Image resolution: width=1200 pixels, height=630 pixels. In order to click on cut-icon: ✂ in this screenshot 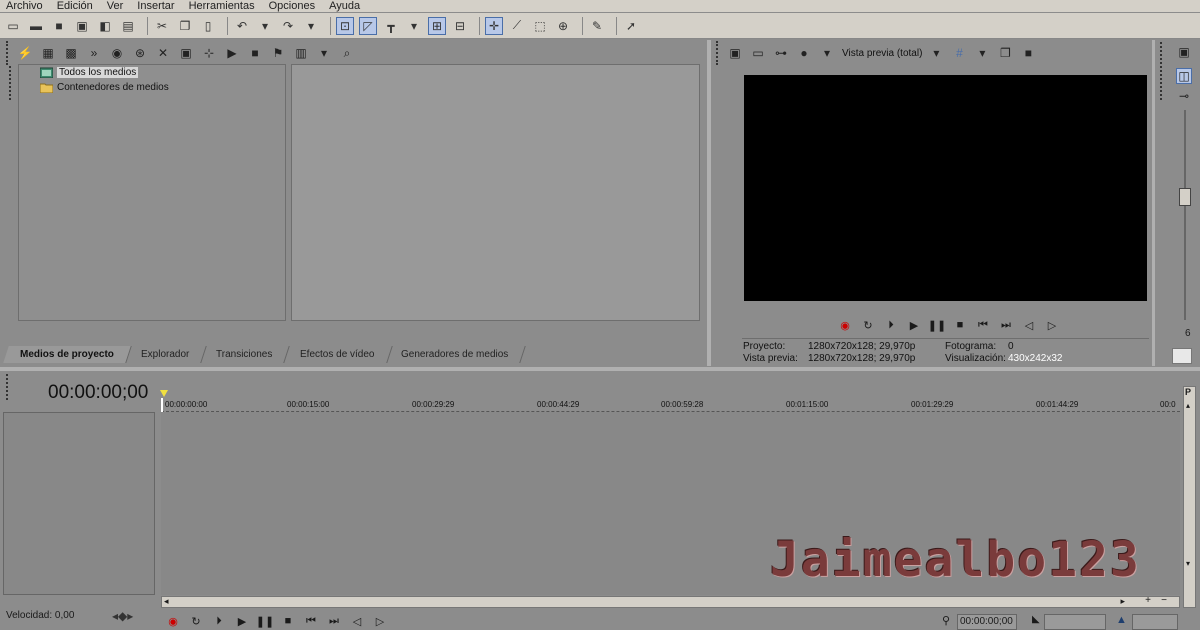, I will do `click(162, 26)`.